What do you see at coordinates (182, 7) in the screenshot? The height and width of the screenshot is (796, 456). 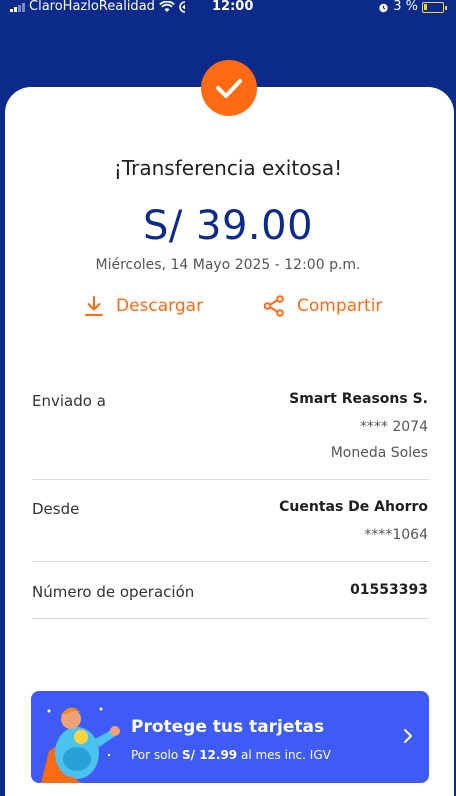 I see `vpn-icon` at bounding box center [182, 7].